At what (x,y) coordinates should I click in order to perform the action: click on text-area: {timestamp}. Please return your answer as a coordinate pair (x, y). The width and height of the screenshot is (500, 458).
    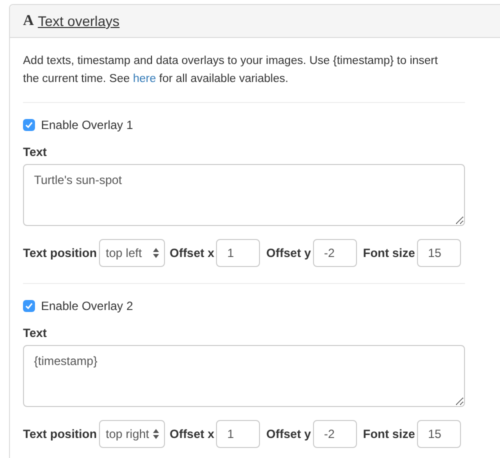
    Looking at the image, I should click on (244, 376).